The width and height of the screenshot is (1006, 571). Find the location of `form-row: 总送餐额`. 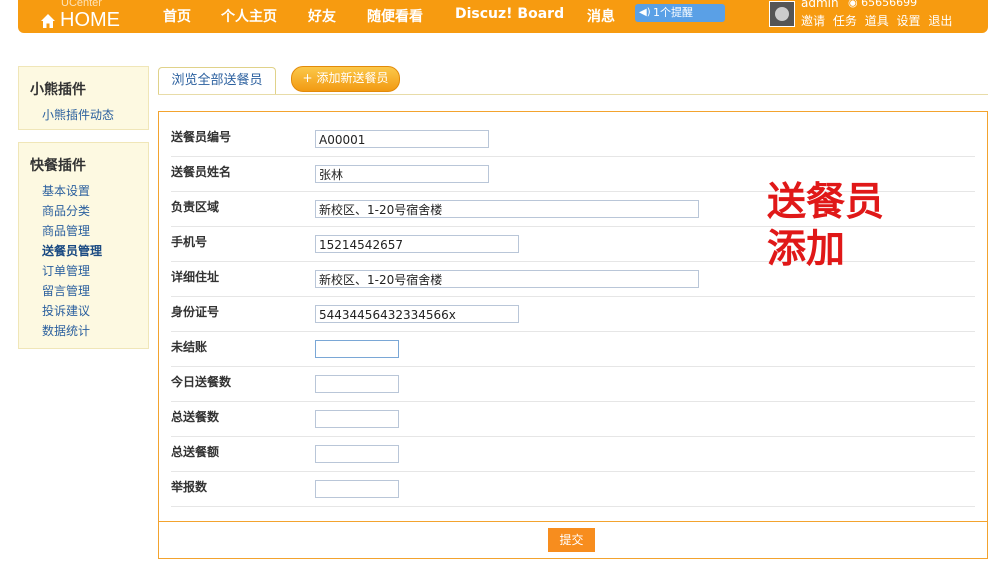

form-row: 总送餐额 is located at coordinates (573, 454).